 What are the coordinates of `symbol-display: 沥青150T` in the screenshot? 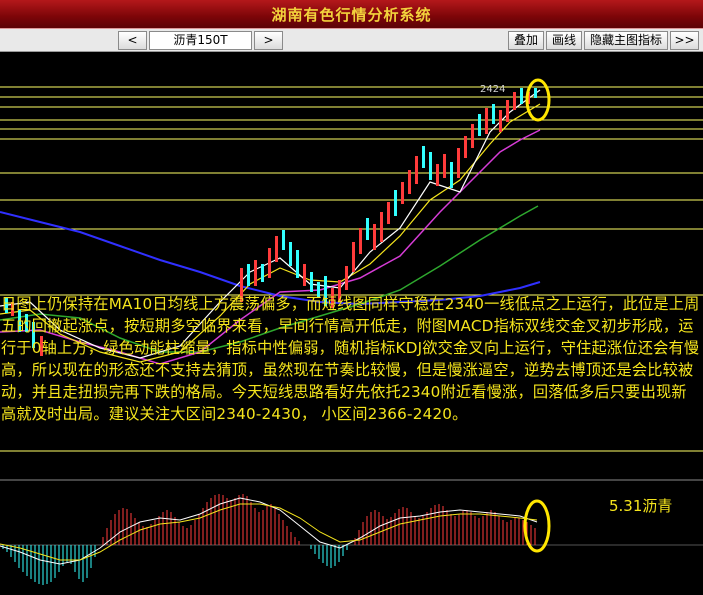 It's located at (200, 40).